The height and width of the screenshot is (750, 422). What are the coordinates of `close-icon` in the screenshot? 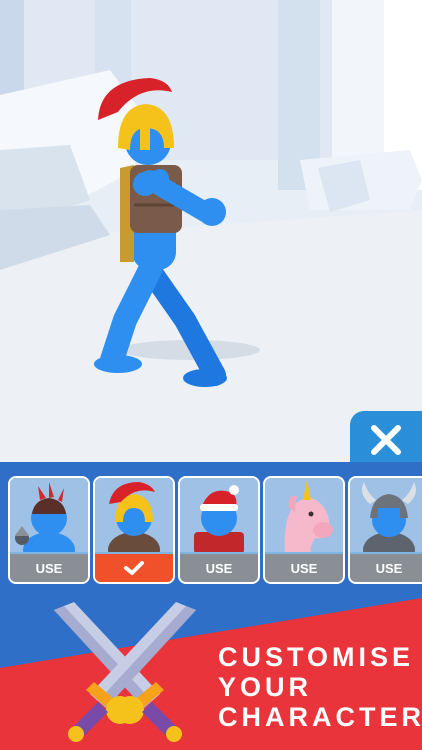 It's located at (386, 440).